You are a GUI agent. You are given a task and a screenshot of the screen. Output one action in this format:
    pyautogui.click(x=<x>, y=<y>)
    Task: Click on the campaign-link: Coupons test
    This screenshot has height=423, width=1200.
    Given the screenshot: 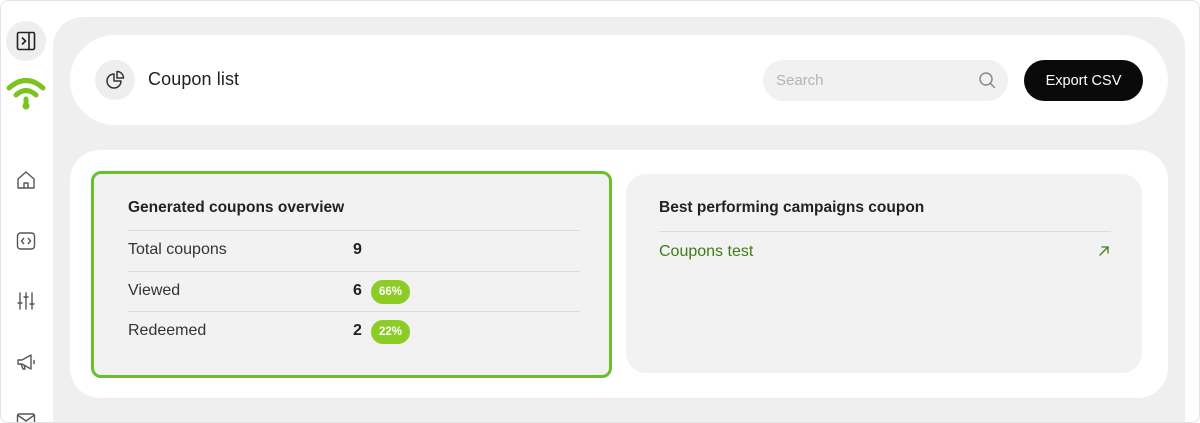 What is the action you would take?
    pyautogui.click(x=706, y=252)
    